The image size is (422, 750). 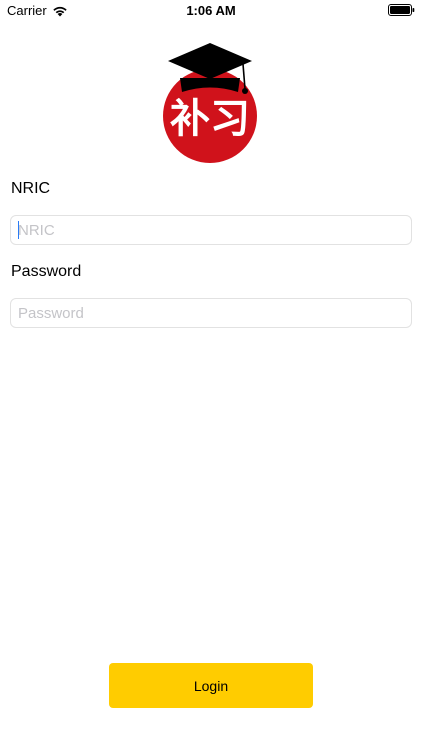 I want to click on status-bar: Carrier 1:06 AM, so click(x=211, y=11).